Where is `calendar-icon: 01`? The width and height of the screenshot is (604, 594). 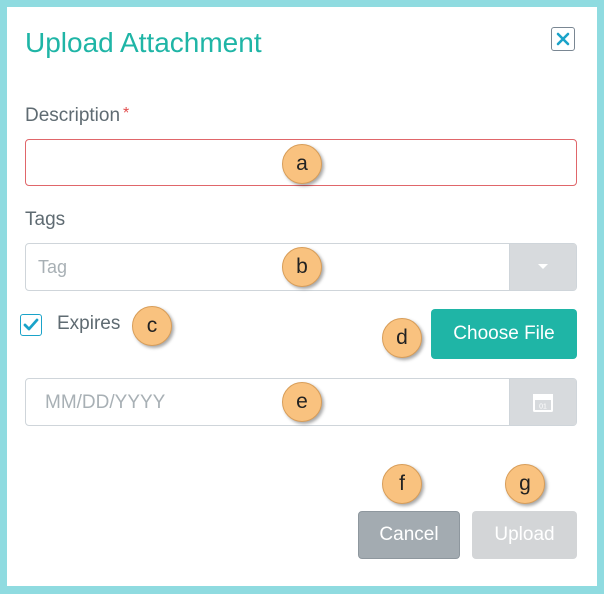
calendar-icon: 01 is located at coordinates (543, 403).